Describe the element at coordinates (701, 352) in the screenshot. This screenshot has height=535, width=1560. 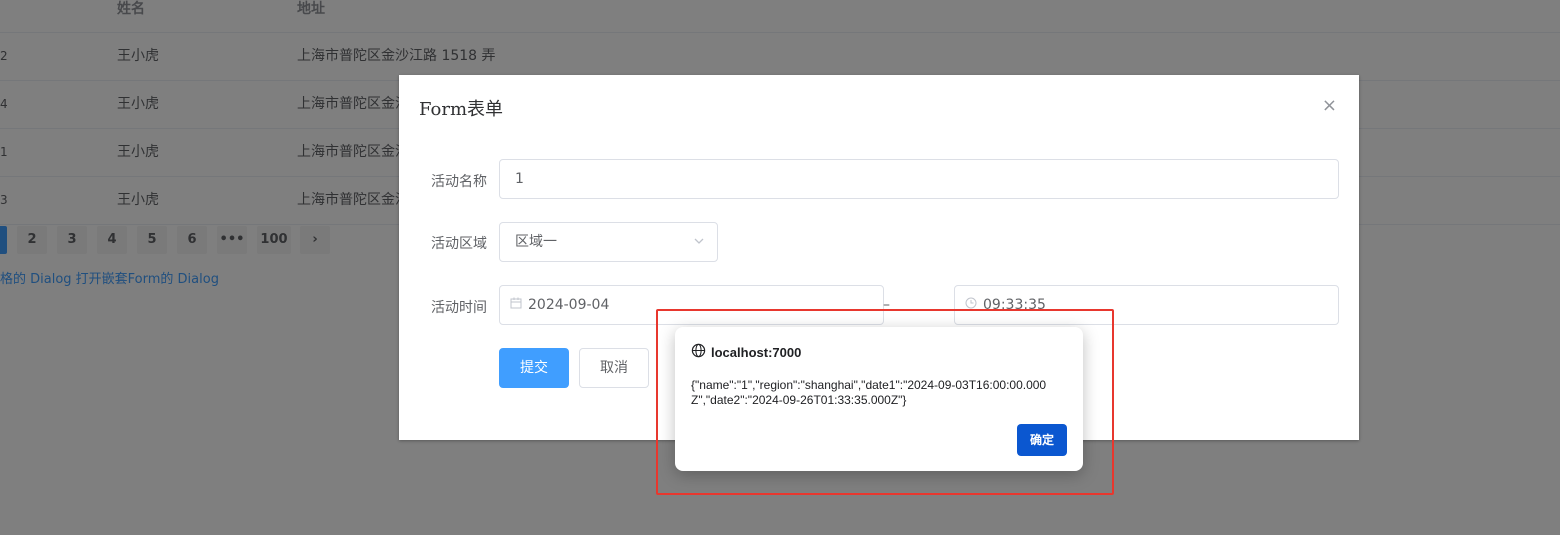
I see `globe-icon` at that location.